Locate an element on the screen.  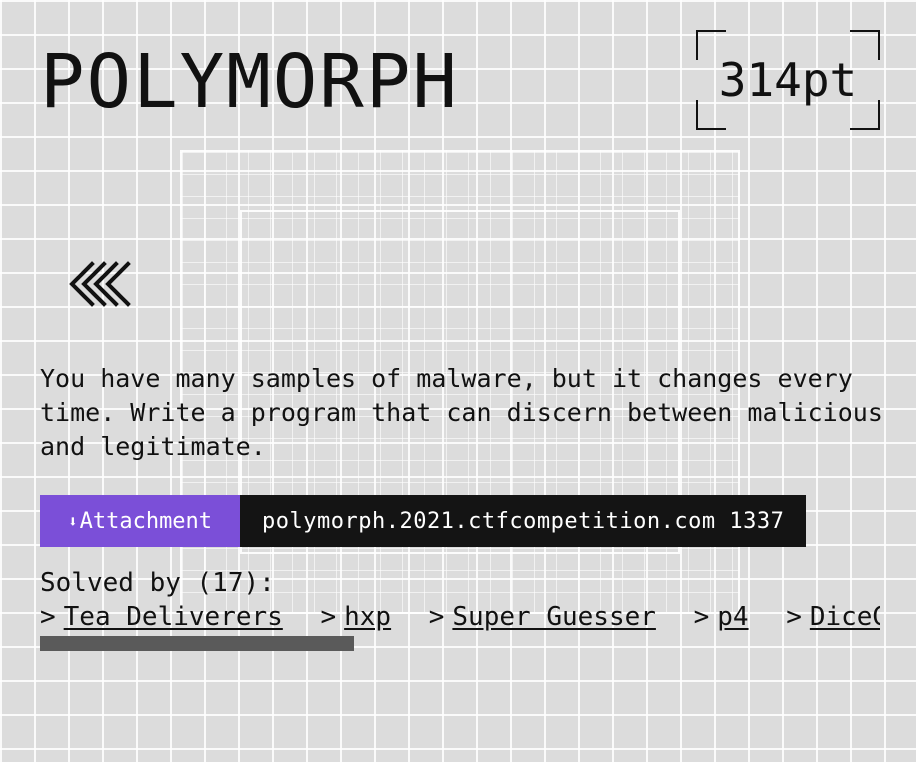
solver-link-dicegang: DiceGang is located at coordinates (845, 617).